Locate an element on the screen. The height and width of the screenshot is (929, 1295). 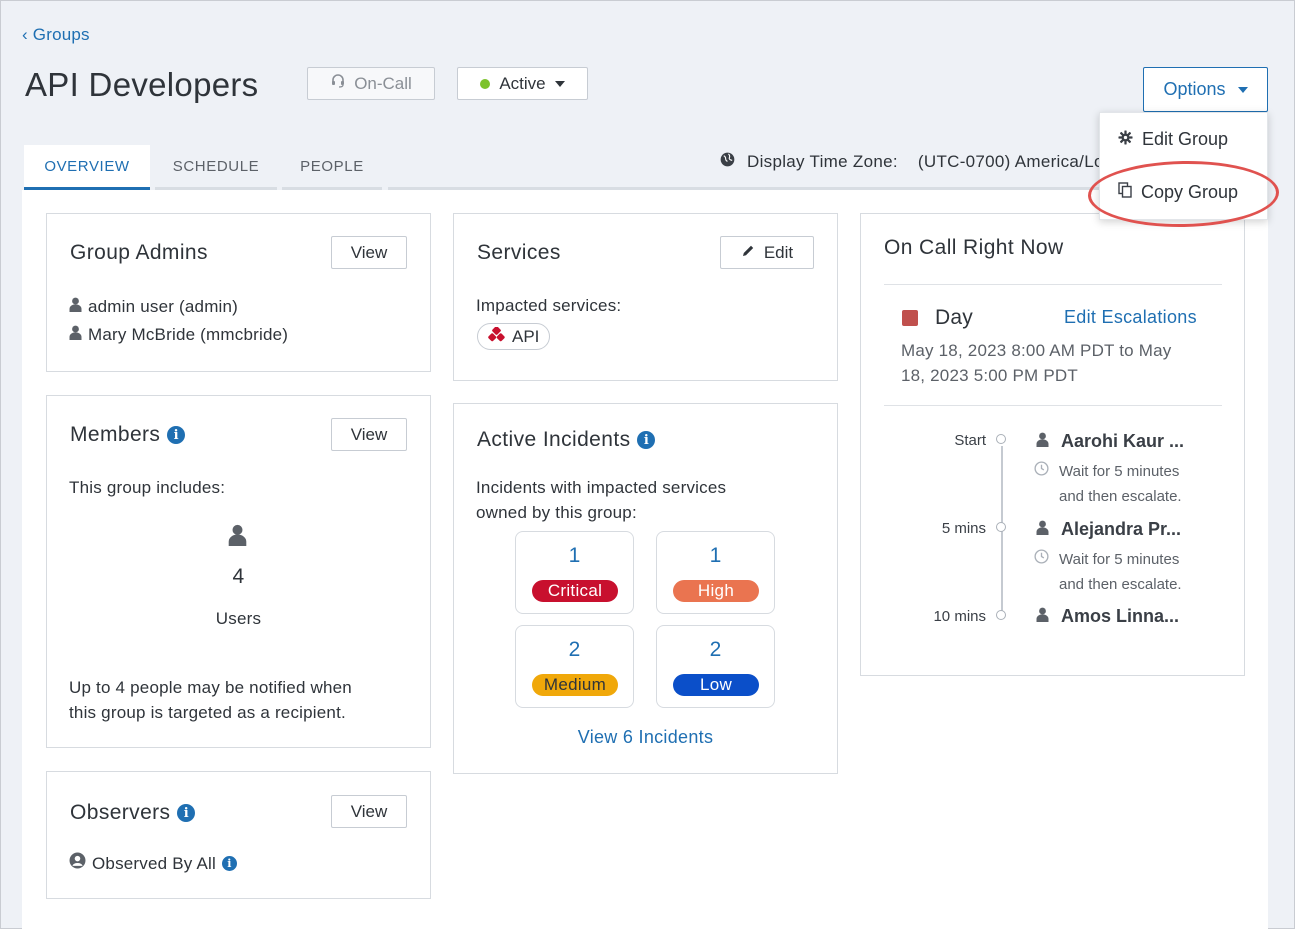
range-line: 18, 2023 5:00 PM PDT is located at coordinates (989, 375).